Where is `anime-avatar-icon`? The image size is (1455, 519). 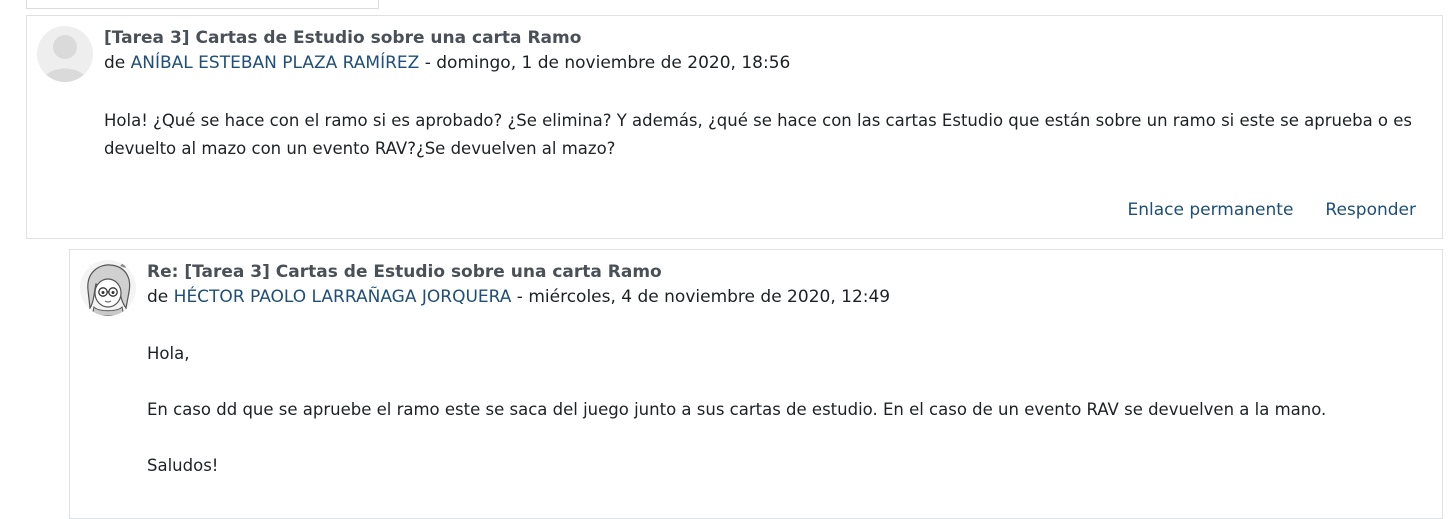 anime-avatar-icon is located at coordinates (108, 288).